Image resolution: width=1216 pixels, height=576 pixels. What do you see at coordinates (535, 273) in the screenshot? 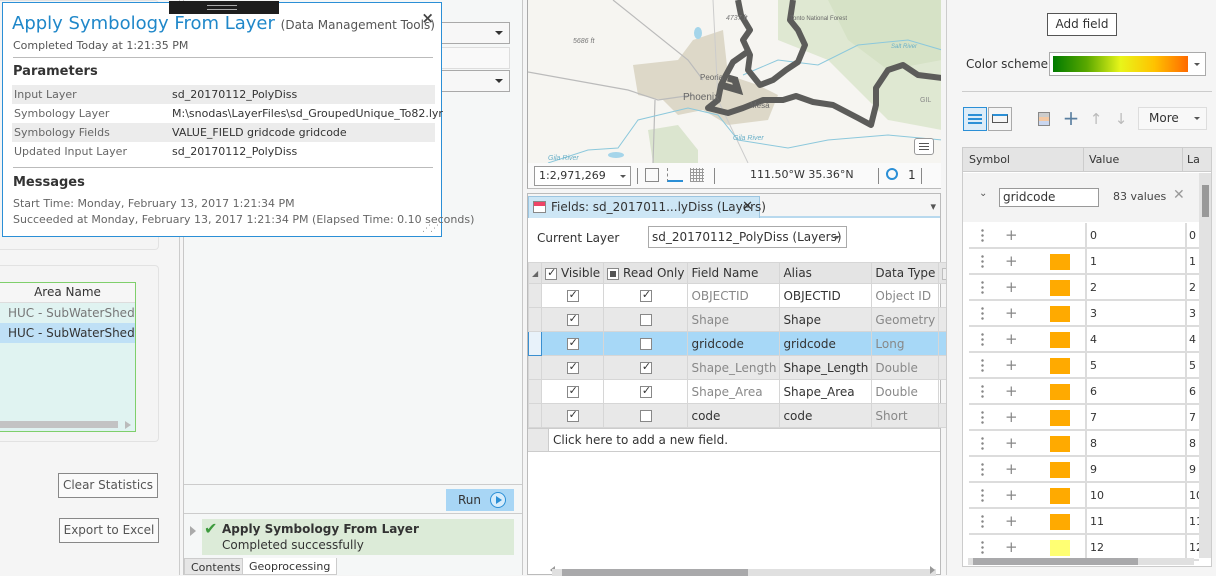
I see `select-all-corner: ◢` at bounding box center [535, 273].